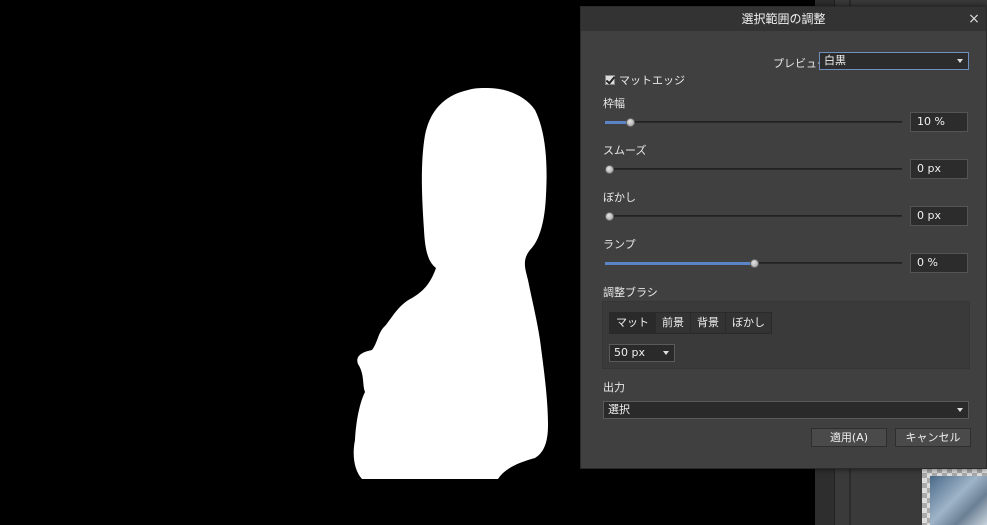 This screenshot has width=987, height=525. I want to click on output-label: 出力, so click(614, 387).